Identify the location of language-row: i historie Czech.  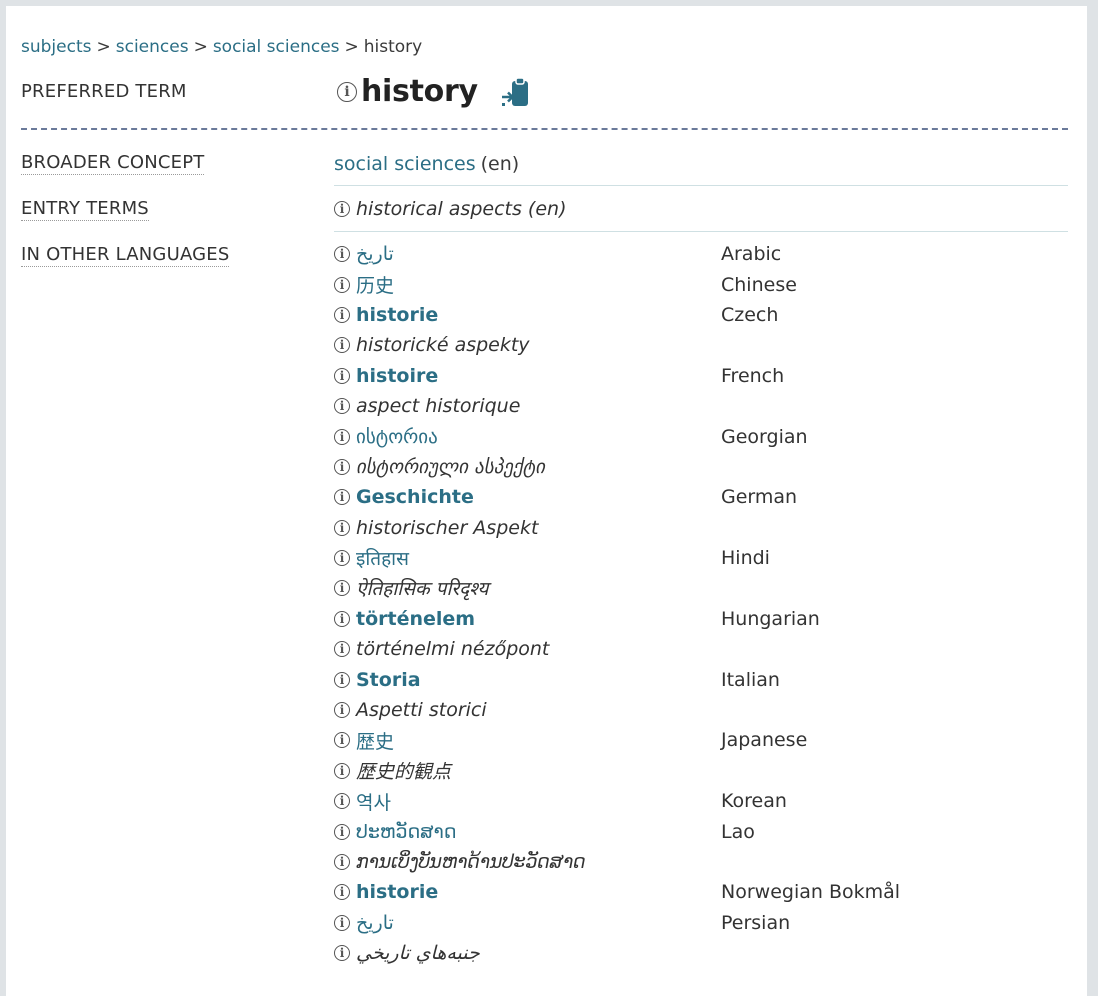
(701, 315).